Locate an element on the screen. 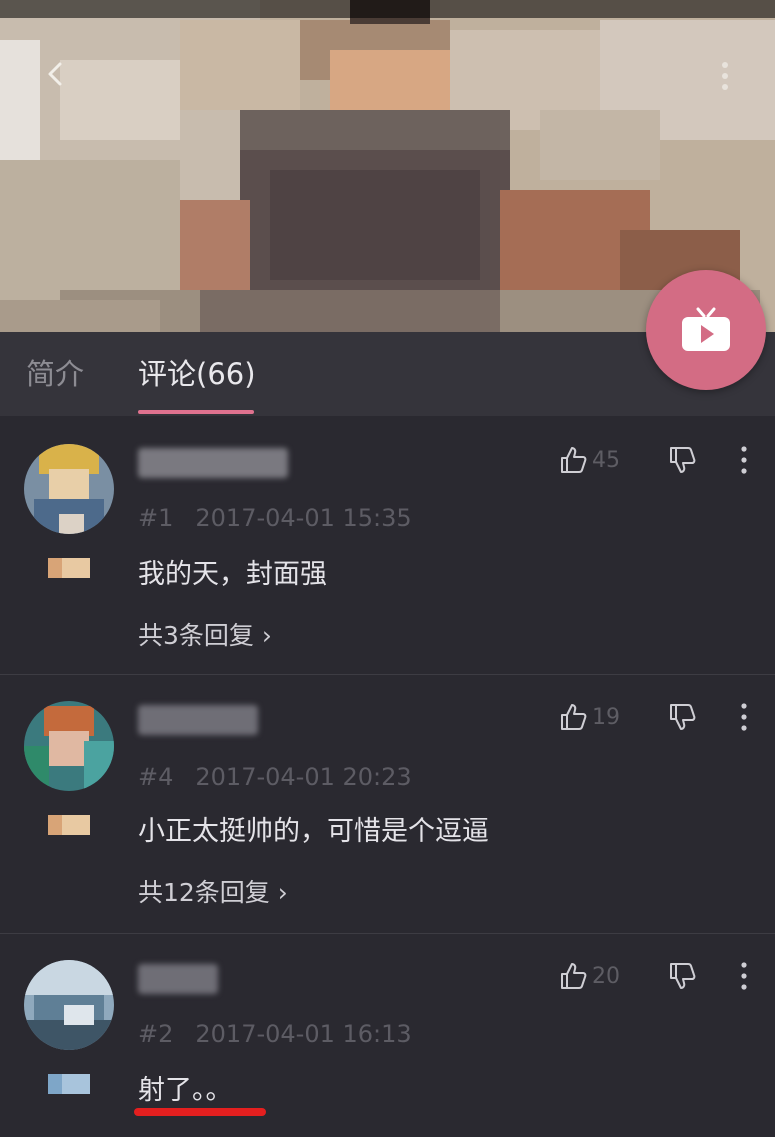 Image resolution: width=775 pixels, height=1137 pixels. like-count: 45 is located at coordinates (606, 460).